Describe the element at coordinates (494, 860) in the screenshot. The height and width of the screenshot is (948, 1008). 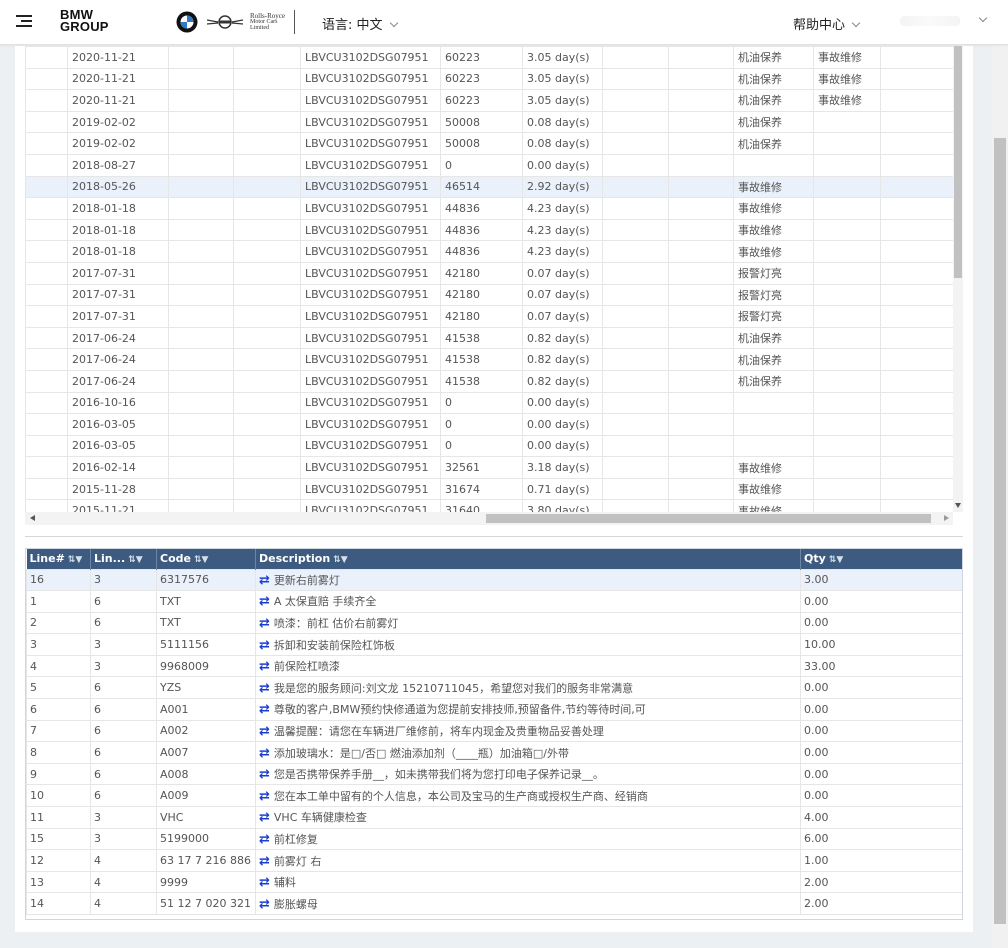
I see `job-line-row: 12 4 63 17 7 216 886 ⇄ 前雾灯 右 1.00` at that location.